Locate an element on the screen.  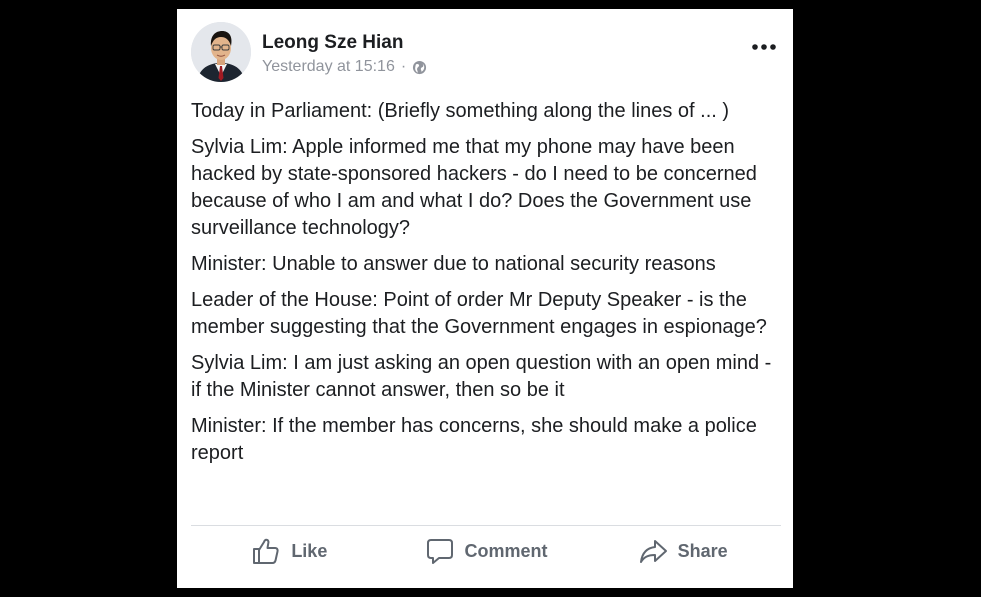
post-timestamp: Yesterday at 15:16 is located at coordinates (328, 67).